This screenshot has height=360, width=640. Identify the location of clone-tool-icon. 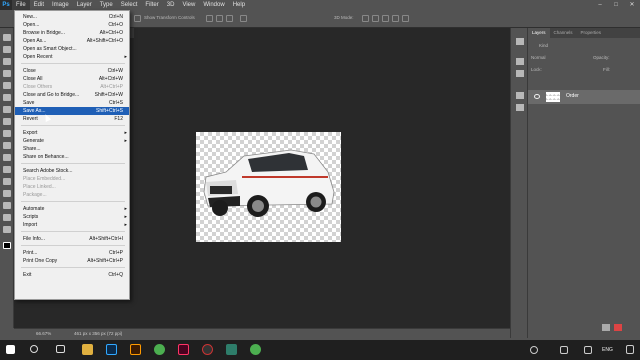
(7, 133).